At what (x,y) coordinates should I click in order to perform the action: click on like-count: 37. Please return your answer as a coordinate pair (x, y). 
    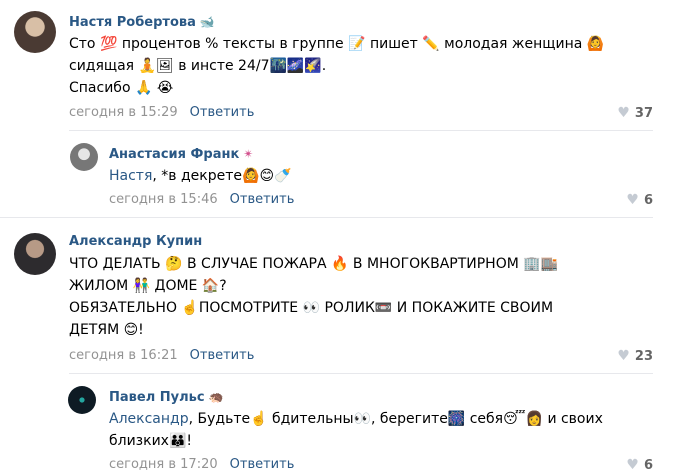
    Looking at the image, I should click on (643, 113).